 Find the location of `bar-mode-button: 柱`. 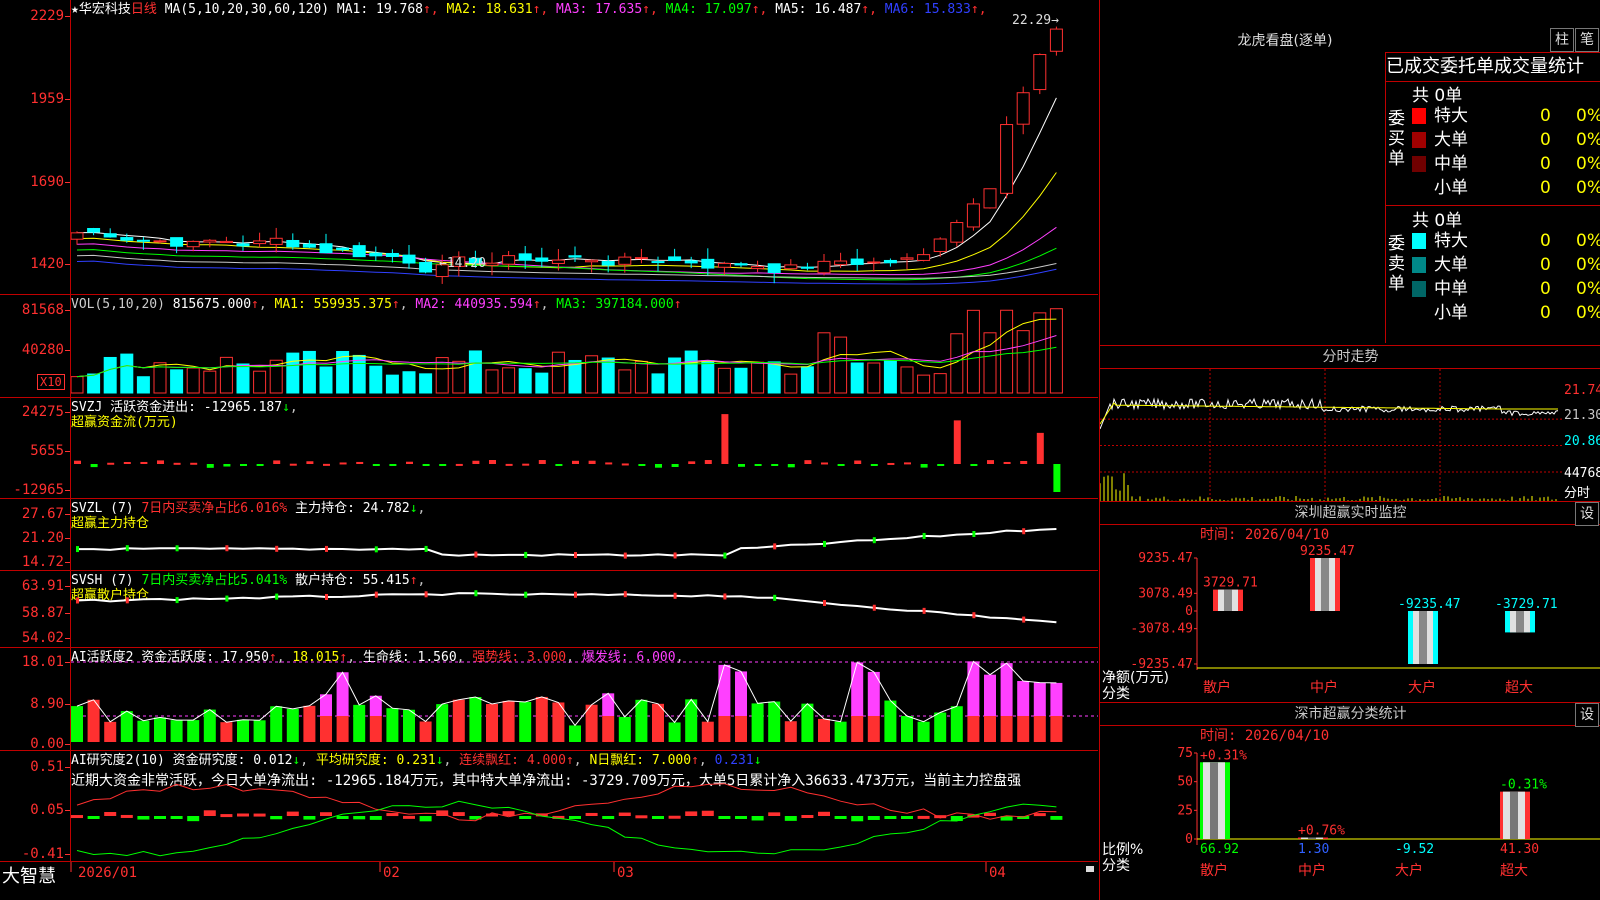

bar-mode-button: 柱 is located at coordinates (1562, 40).